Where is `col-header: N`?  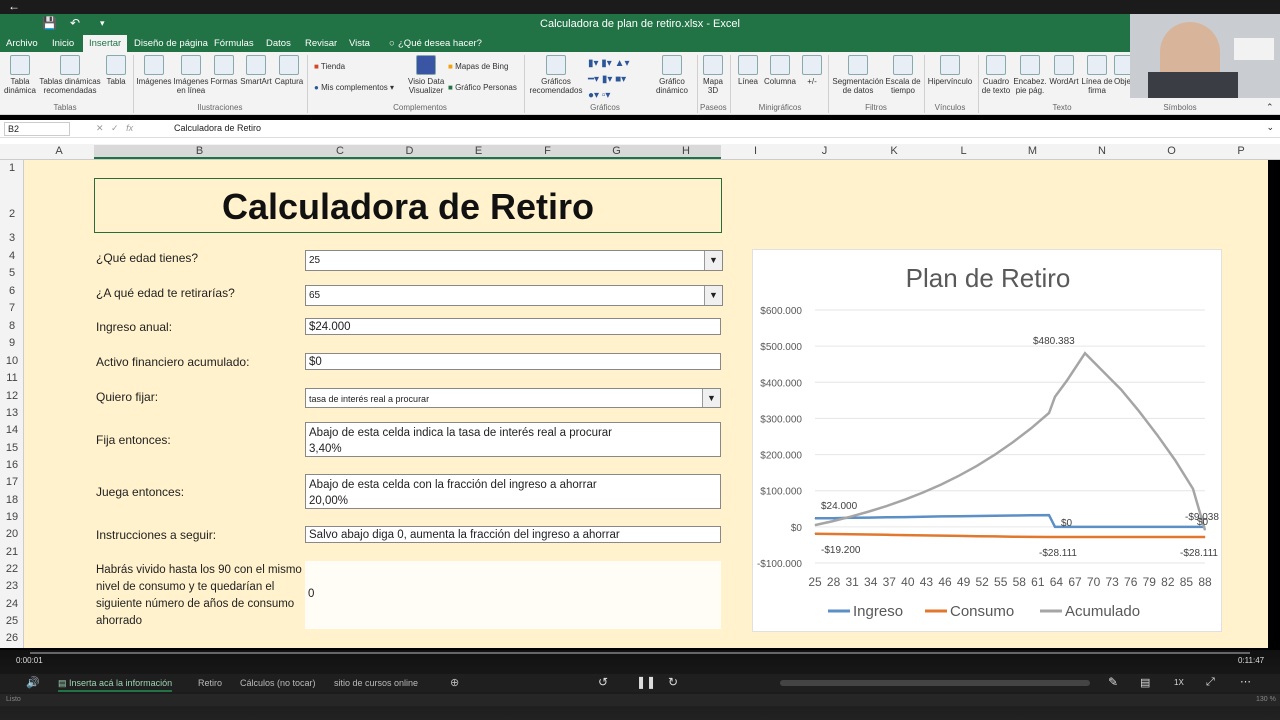
col-header: N is located at coordinates (1102, 151).